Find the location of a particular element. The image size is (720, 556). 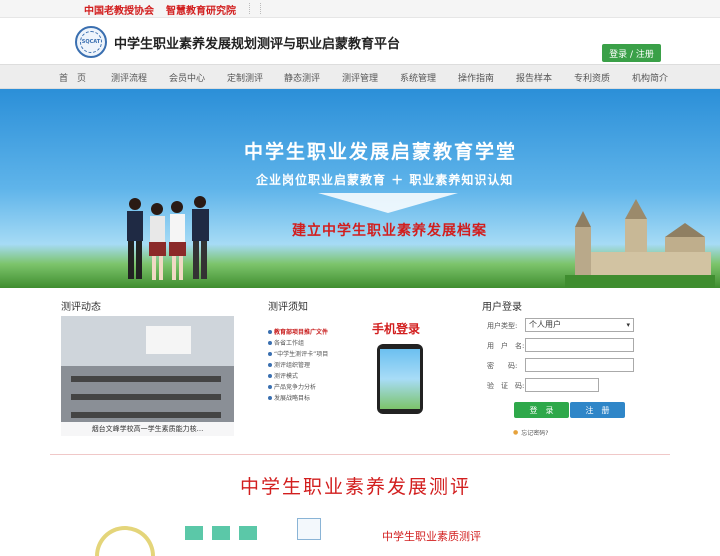

help-icon: ● is located at coordinates (516, 432).